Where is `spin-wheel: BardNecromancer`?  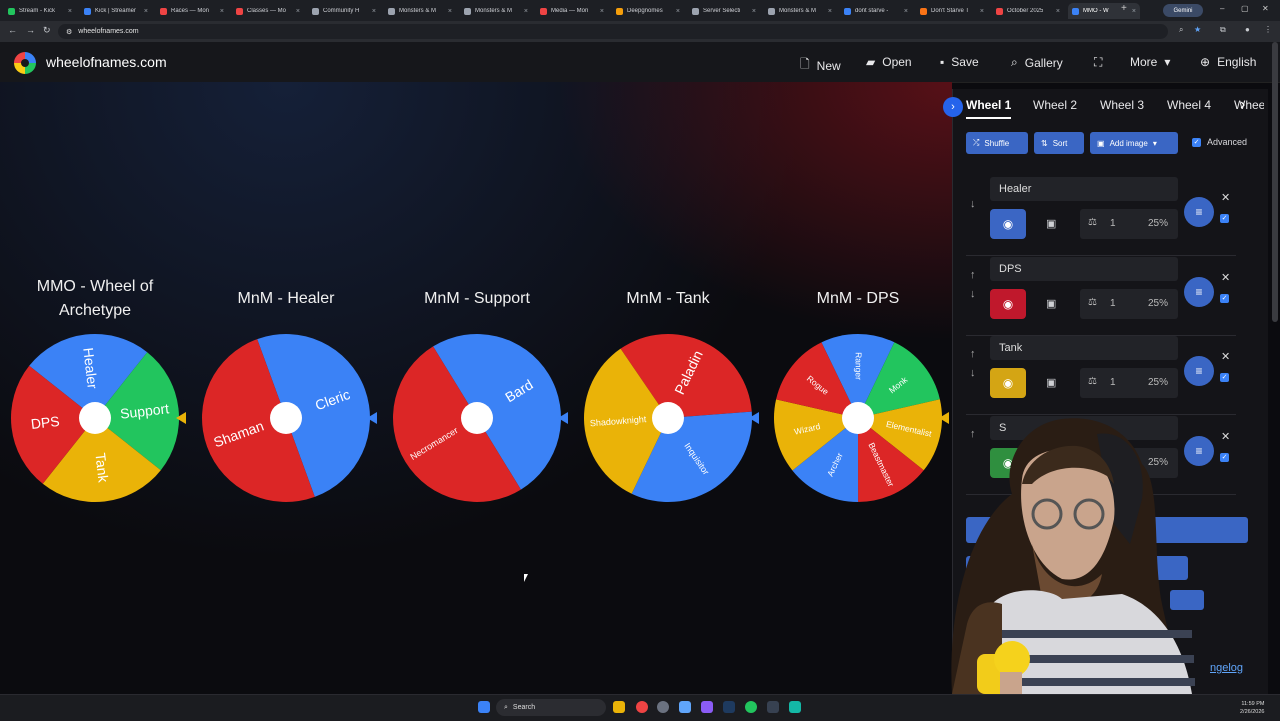
spin-wheel: BardNecromancer is located at coordinates (477, 418).